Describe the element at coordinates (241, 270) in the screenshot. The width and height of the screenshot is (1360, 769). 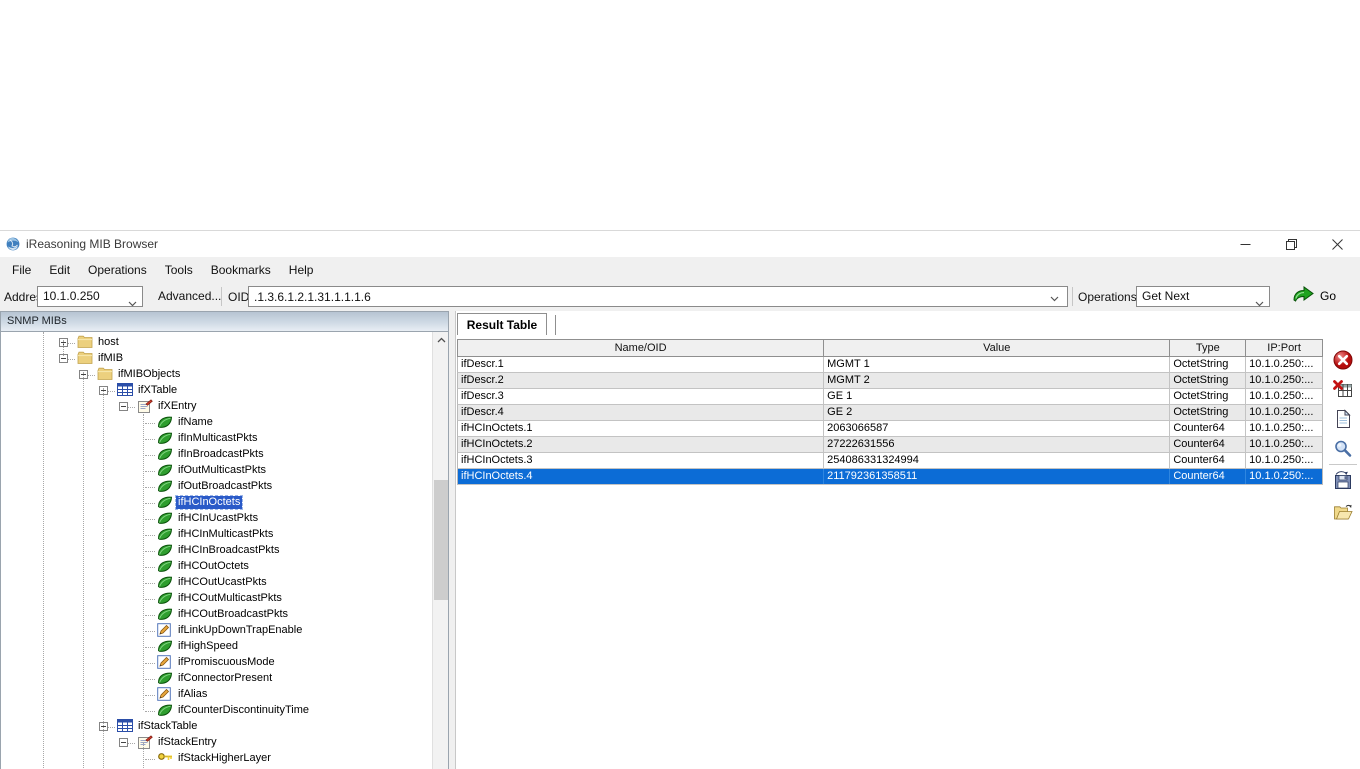
I see `menu-bookmarks: Bookmarks` at that location.